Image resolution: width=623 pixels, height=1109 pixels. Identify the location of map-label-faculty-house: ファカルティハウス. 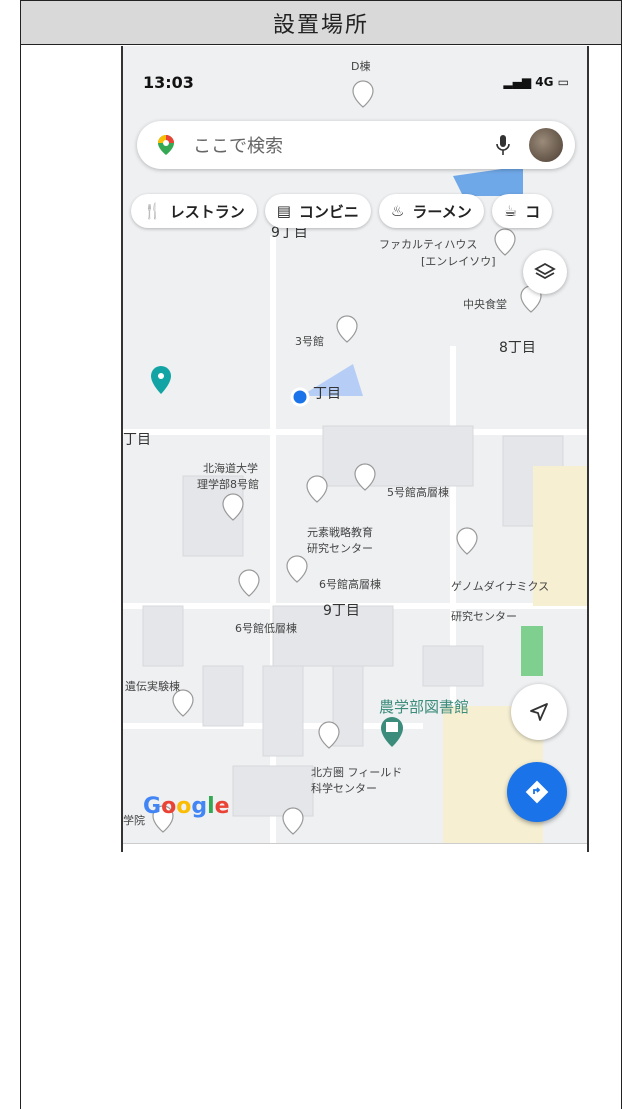
(428, 244).